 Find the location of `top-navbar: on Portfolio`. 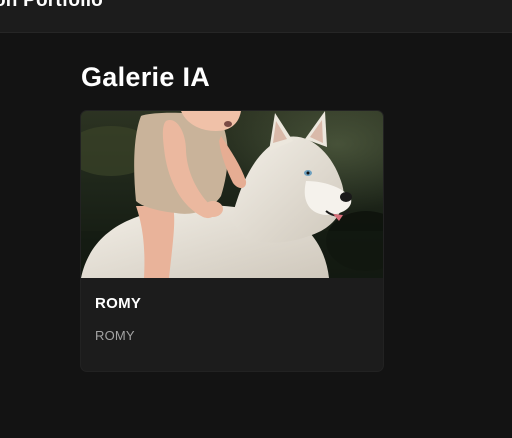

top-navbar: on Portfolio is located at coordinates (256, 16).